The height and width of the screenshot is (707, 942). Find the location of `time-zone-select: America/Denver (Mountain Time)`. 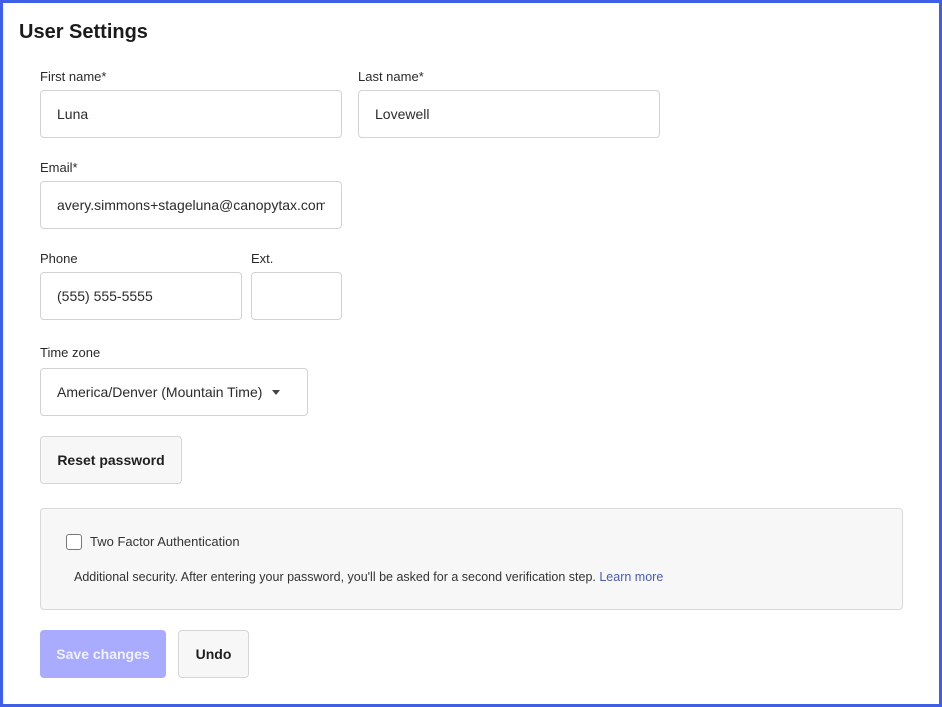

time-zone-select: America/Denver (Mountain Time) is located at coordinates (174, 392).